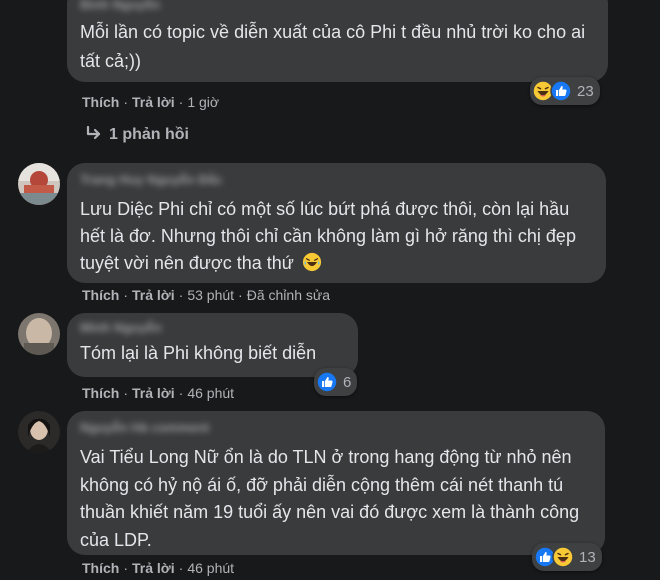  I want to click on comment-text: Tóm lại là Phi không biết diễn, so click(198, 353).